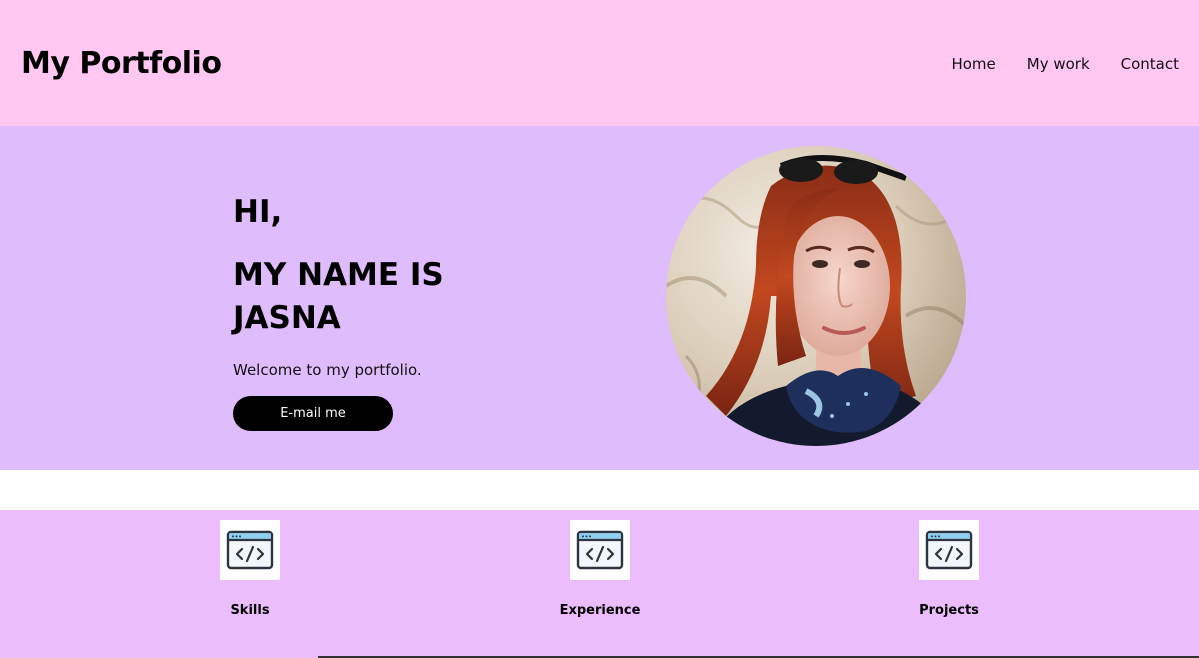 Image resolution: width=1199 pixels, height=658 pixels. I want to click on hero-name: MY NAME IS JASNA, so click(338, 296).